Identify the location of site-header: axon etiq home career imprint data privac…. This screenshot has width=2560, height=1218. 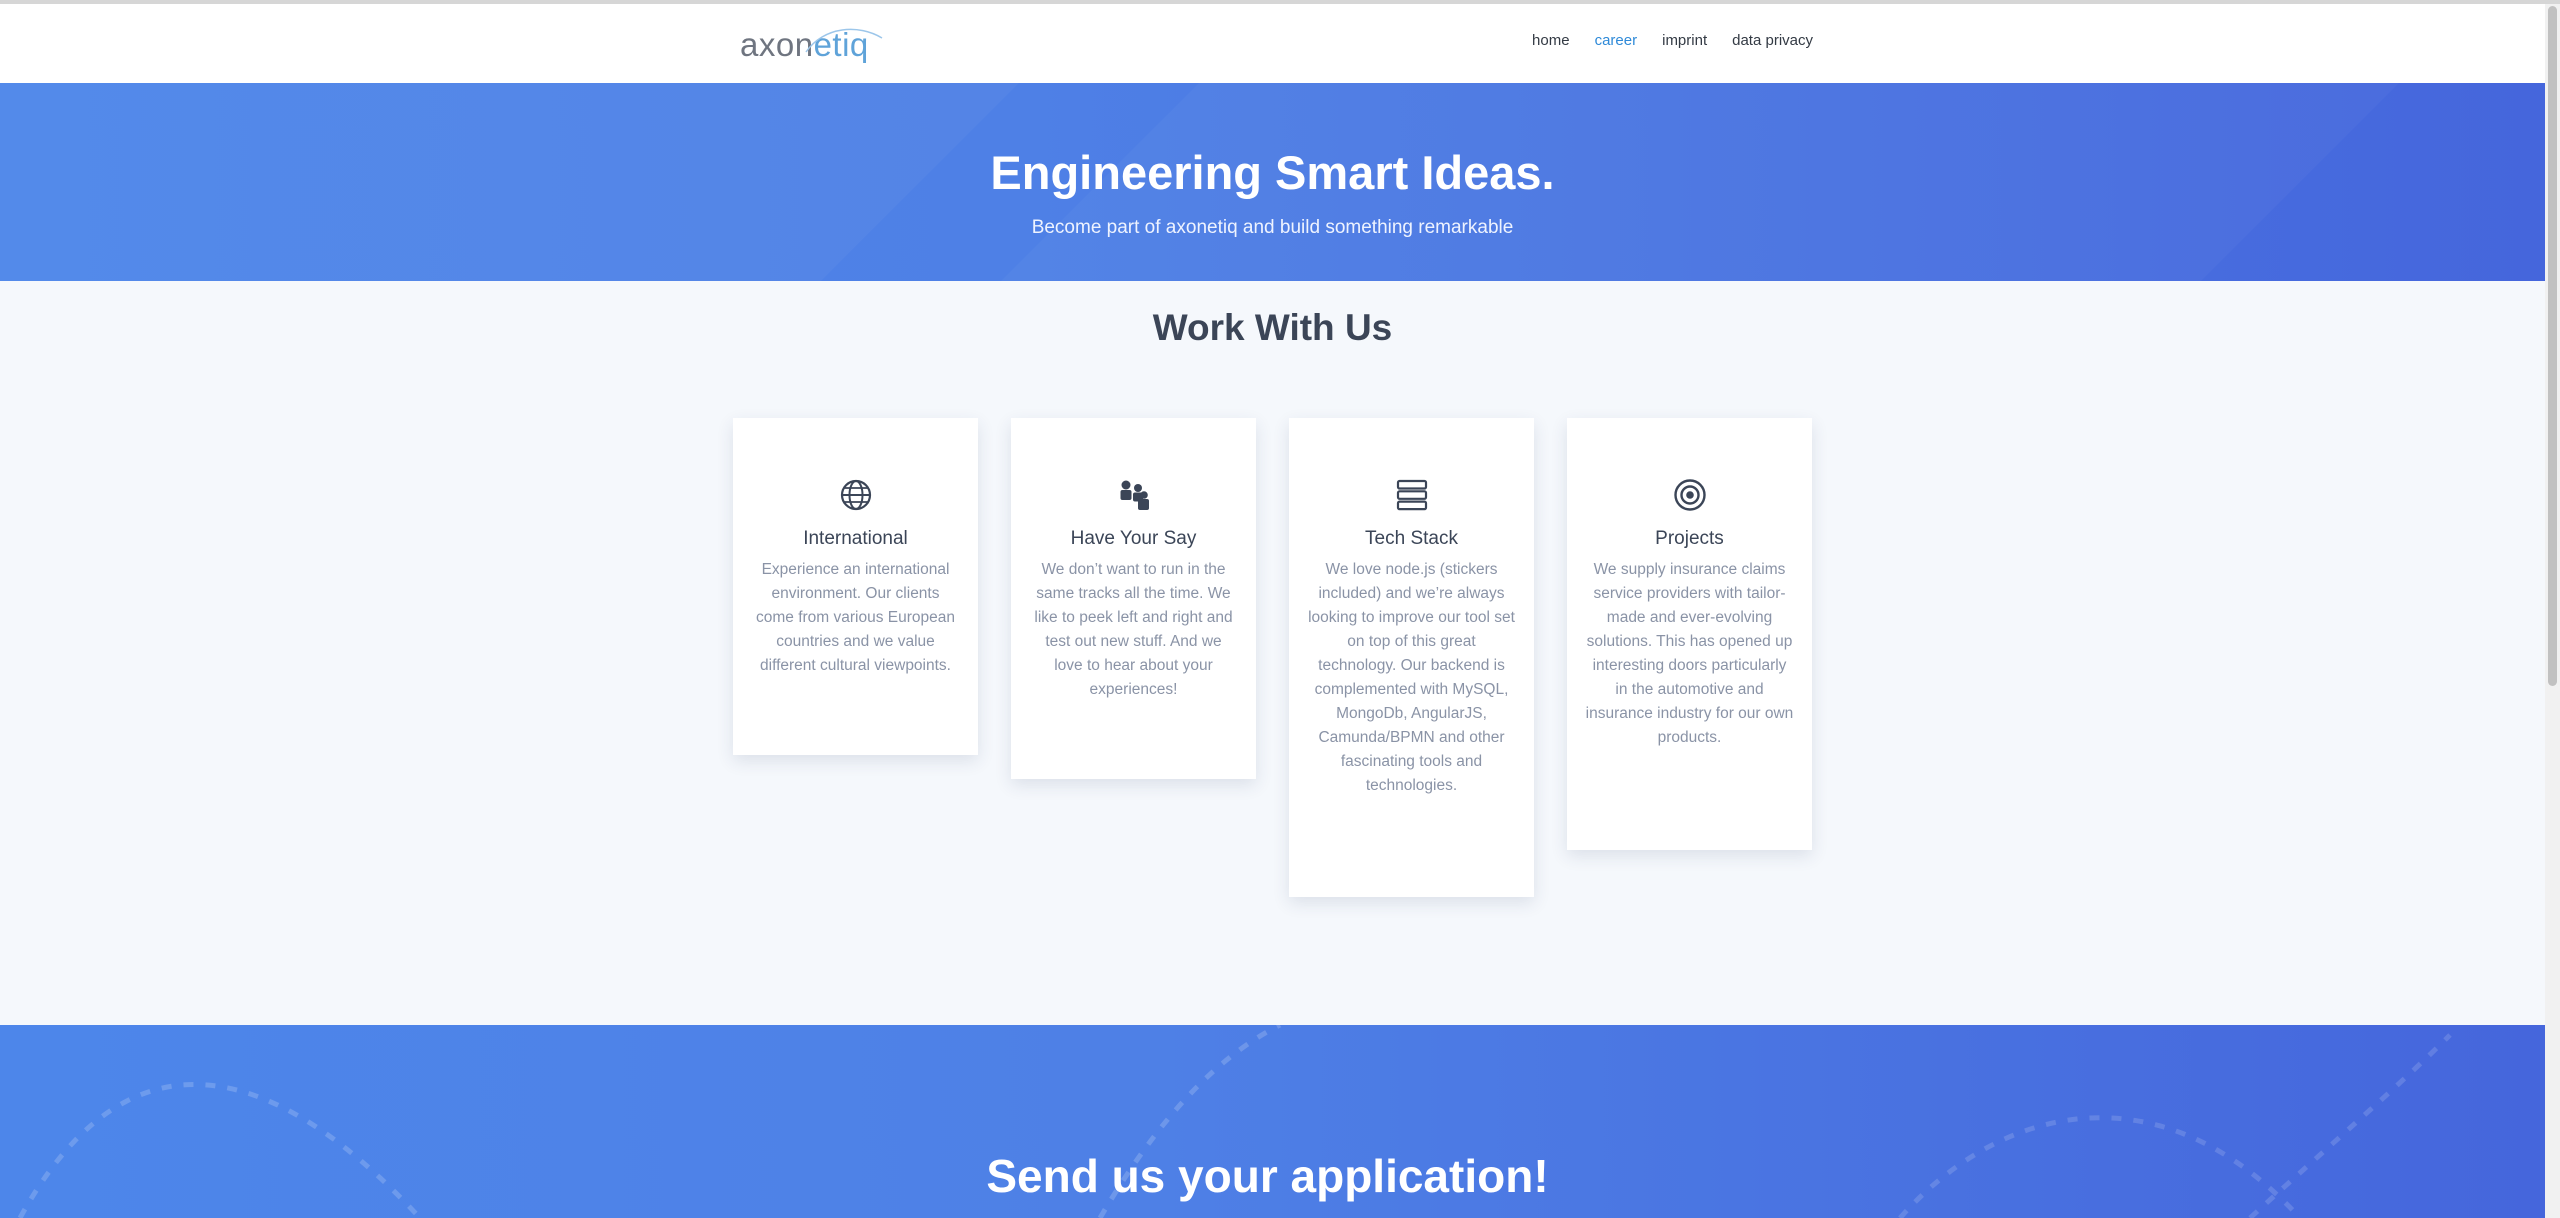
(1272, 43).